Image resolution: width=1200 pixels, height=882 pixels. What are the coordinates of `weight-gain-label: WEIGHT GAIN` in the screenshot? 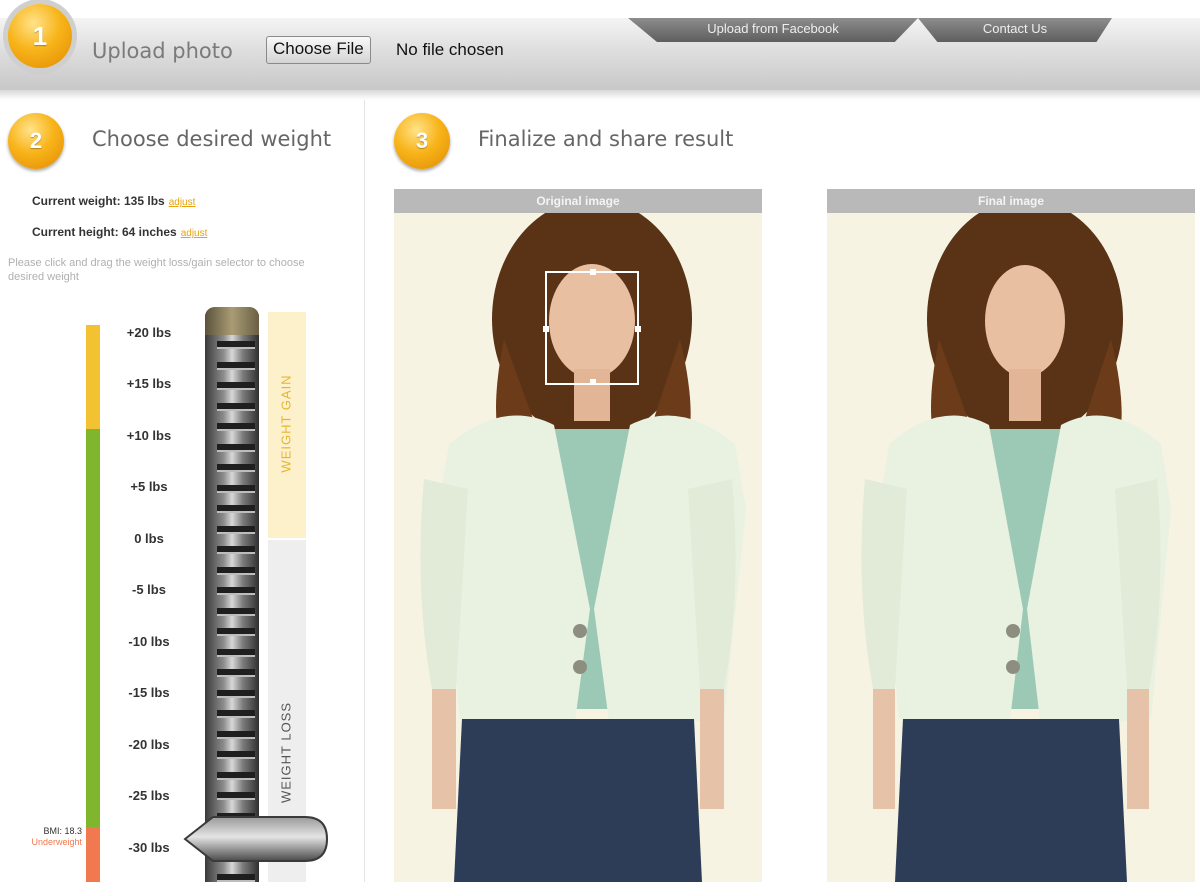 It's located at (286, 423).